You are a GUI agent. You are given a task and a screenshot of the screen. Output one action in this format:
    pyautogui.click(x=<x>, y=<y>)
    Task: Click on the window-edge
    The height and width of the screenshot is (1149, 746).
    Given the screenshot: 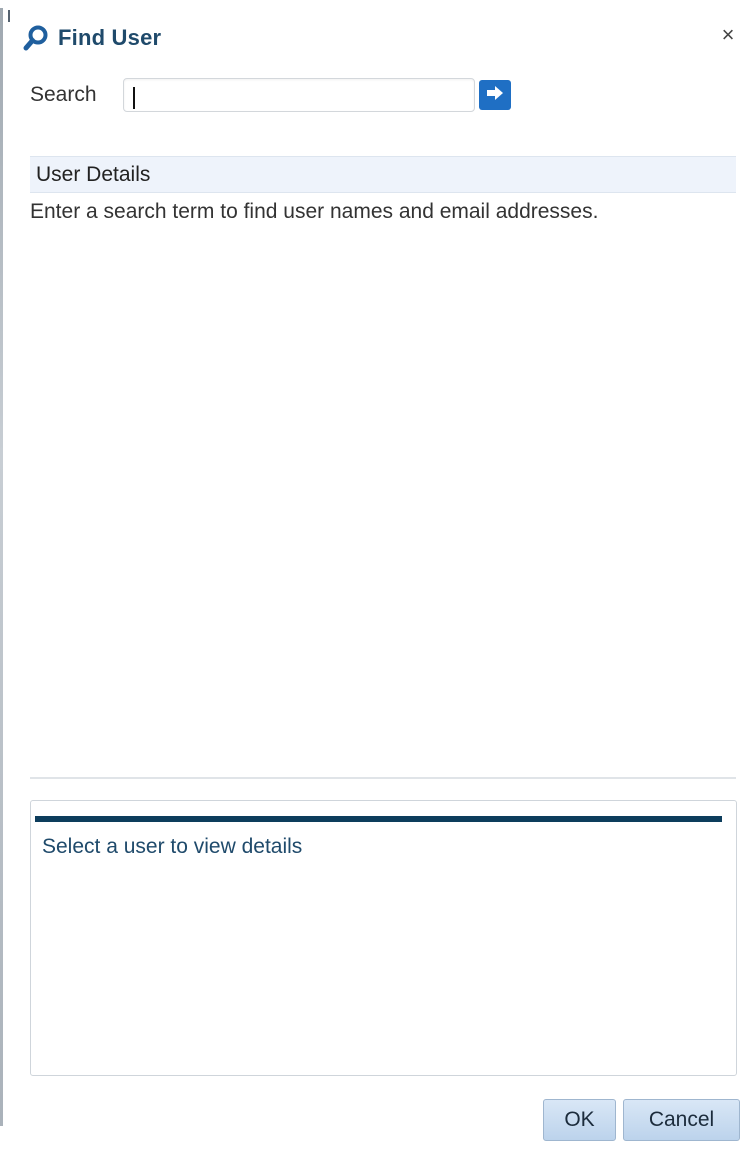 What is the action you would take?
    pyautogui.click(x=1, y=567)
    